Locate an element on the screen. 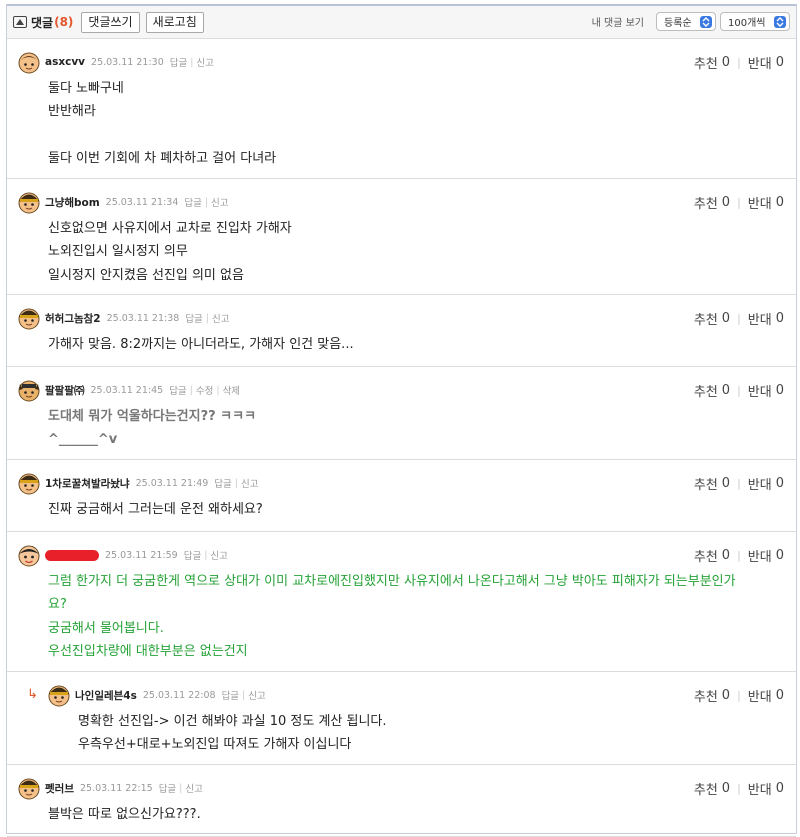 The image size is (800, 837). comment-meta: 25.03.11 21:34 답글 | 신고 is located at coordinates (167, 202).